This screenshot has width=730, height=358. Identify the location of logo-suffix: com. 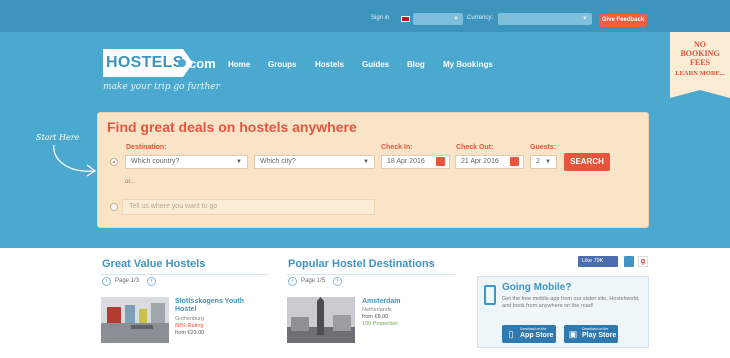
(202, 63).